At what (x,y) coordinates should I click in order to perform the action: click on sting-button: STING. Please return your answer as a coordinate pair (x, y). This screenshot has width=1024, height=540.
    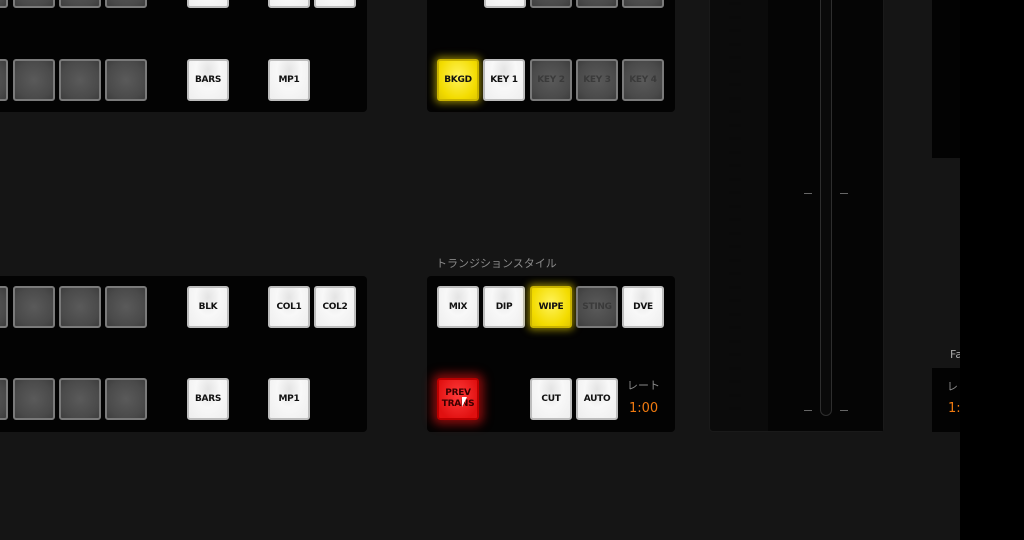
    Looking at the image, I should click on (597, 307).